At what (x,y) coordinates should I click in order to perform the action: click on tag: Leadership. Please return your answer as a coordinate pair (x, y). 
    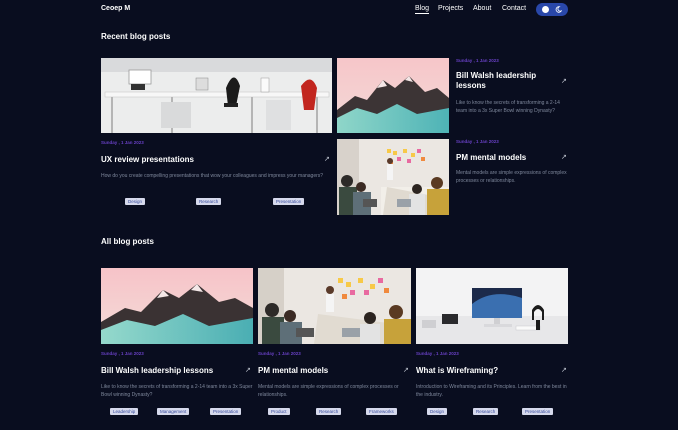
    Looking at the image, I should click on (124, 411).